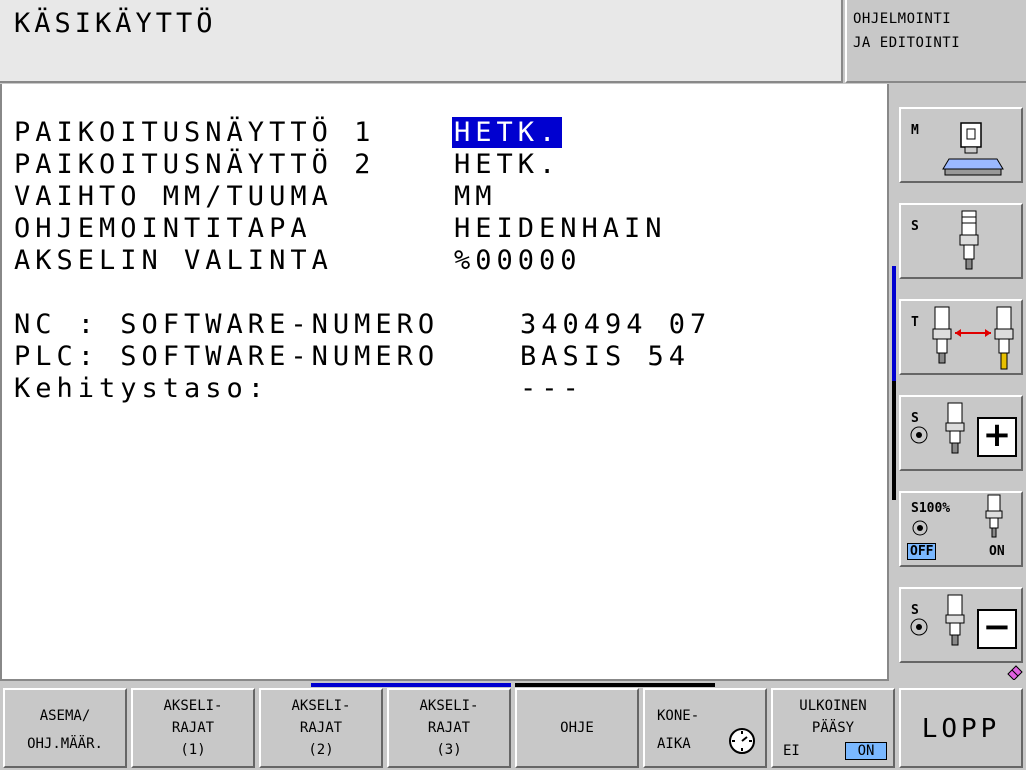 This screenshot has width=1026, height=770. Describe the element at coordinates (1015, 672) in the screenshot. I see `eraser-icon` at that location.